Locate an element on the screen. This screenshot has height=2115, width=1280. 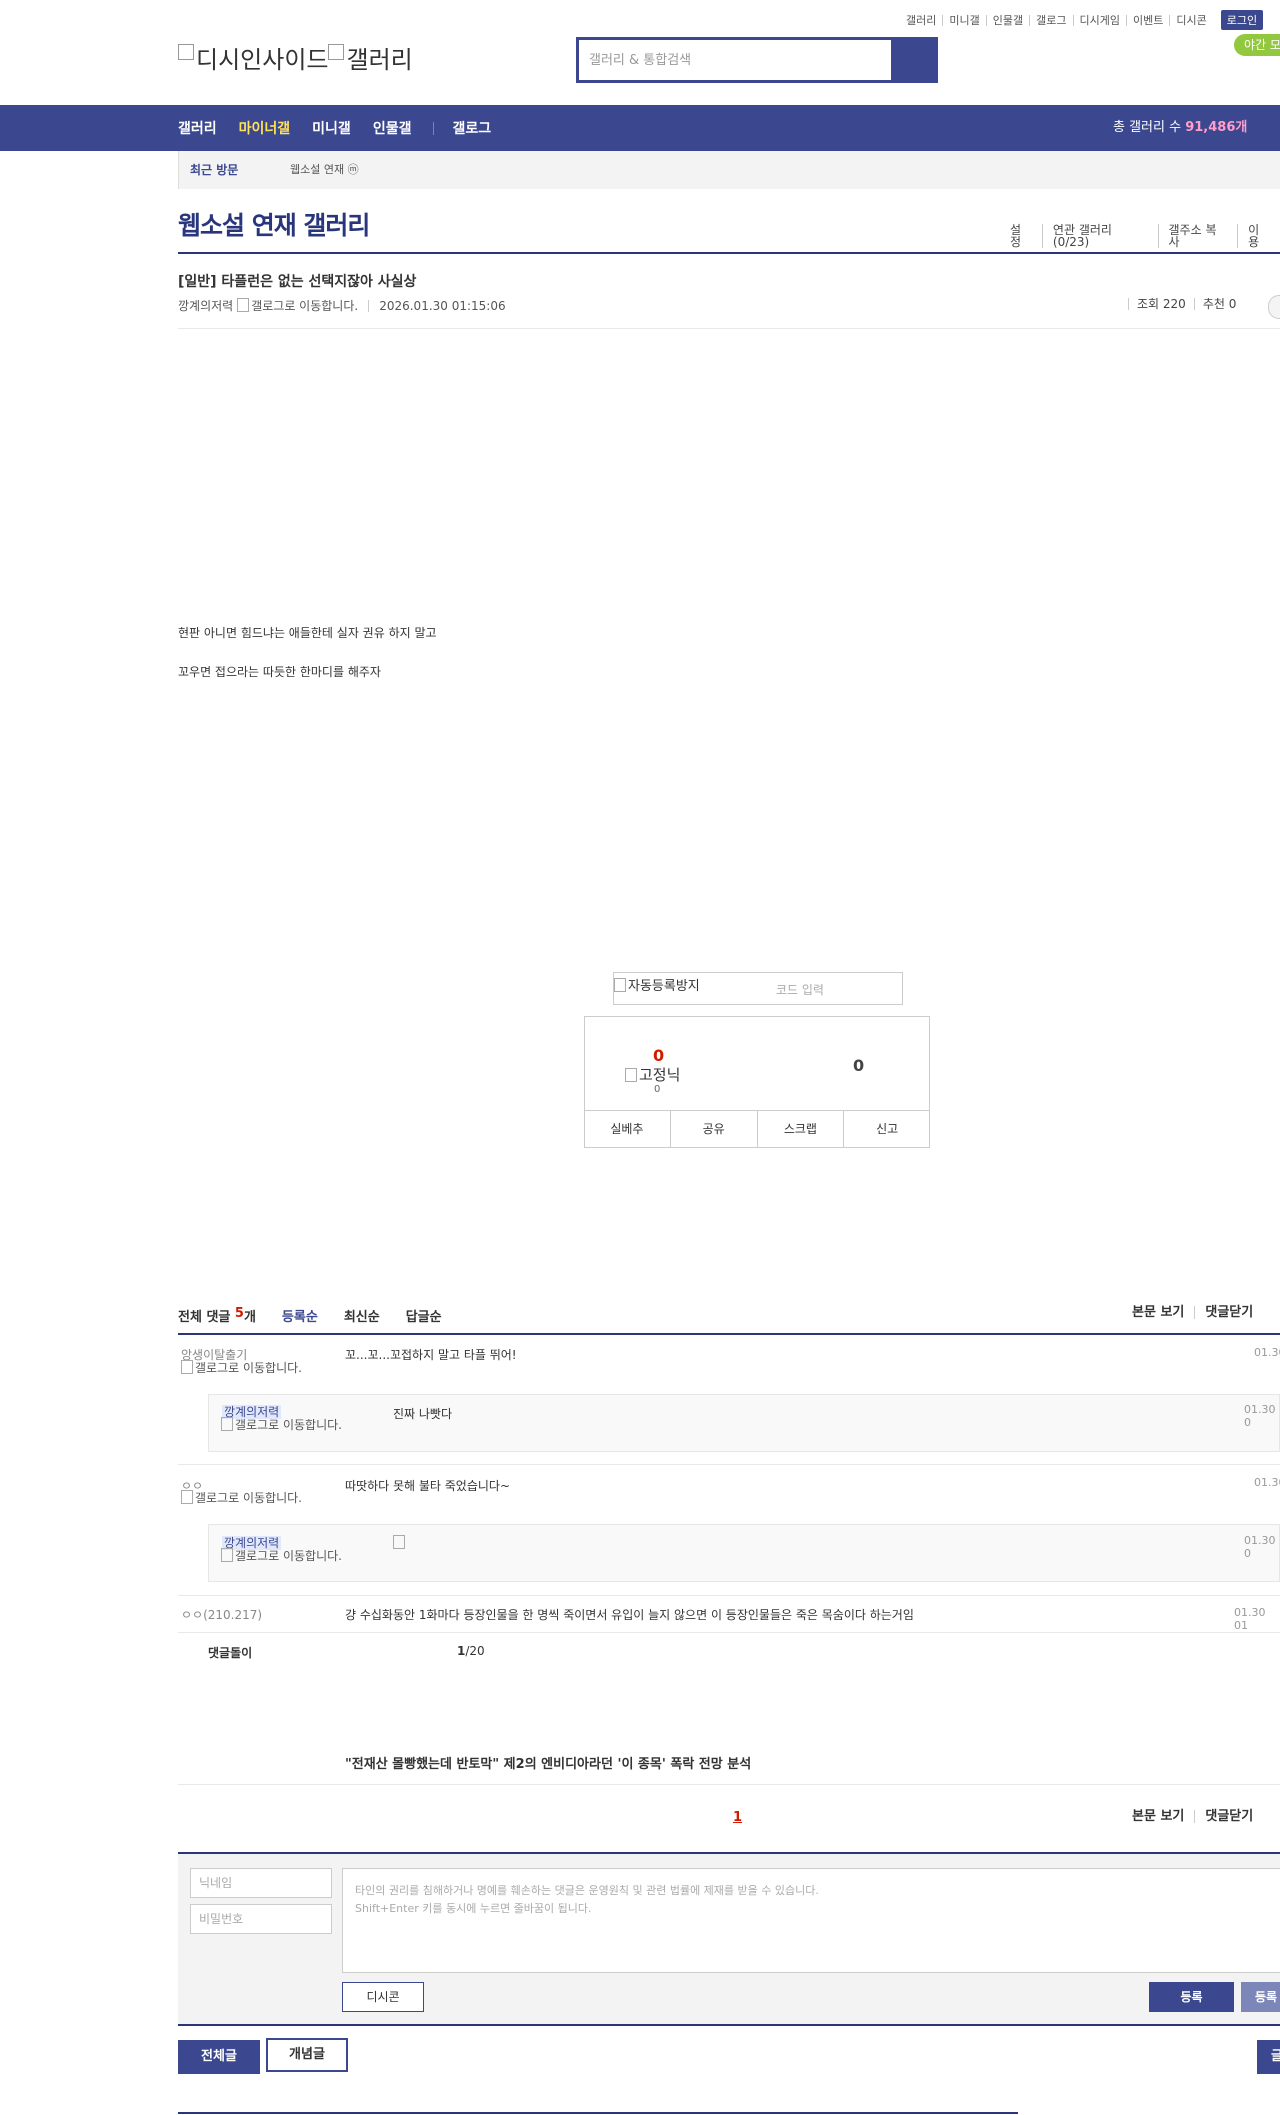
upvote-count: 0 is located at coordinates (659, 1055).